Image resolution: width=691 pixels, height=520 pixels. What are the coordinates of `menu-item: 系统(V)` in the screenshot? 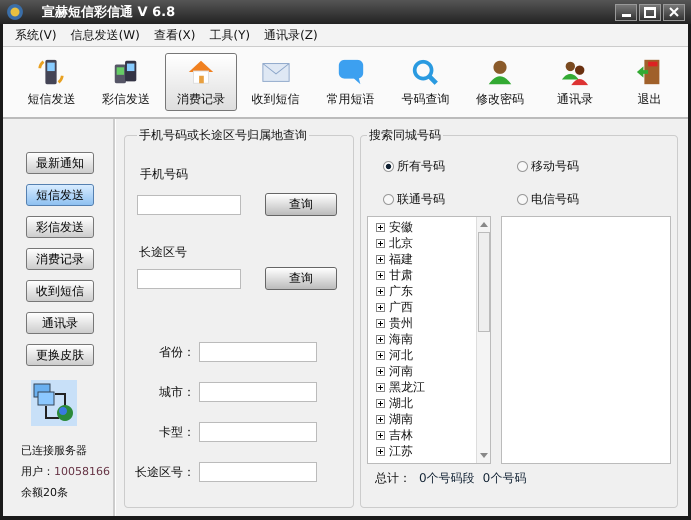 It's located at (36, 35).